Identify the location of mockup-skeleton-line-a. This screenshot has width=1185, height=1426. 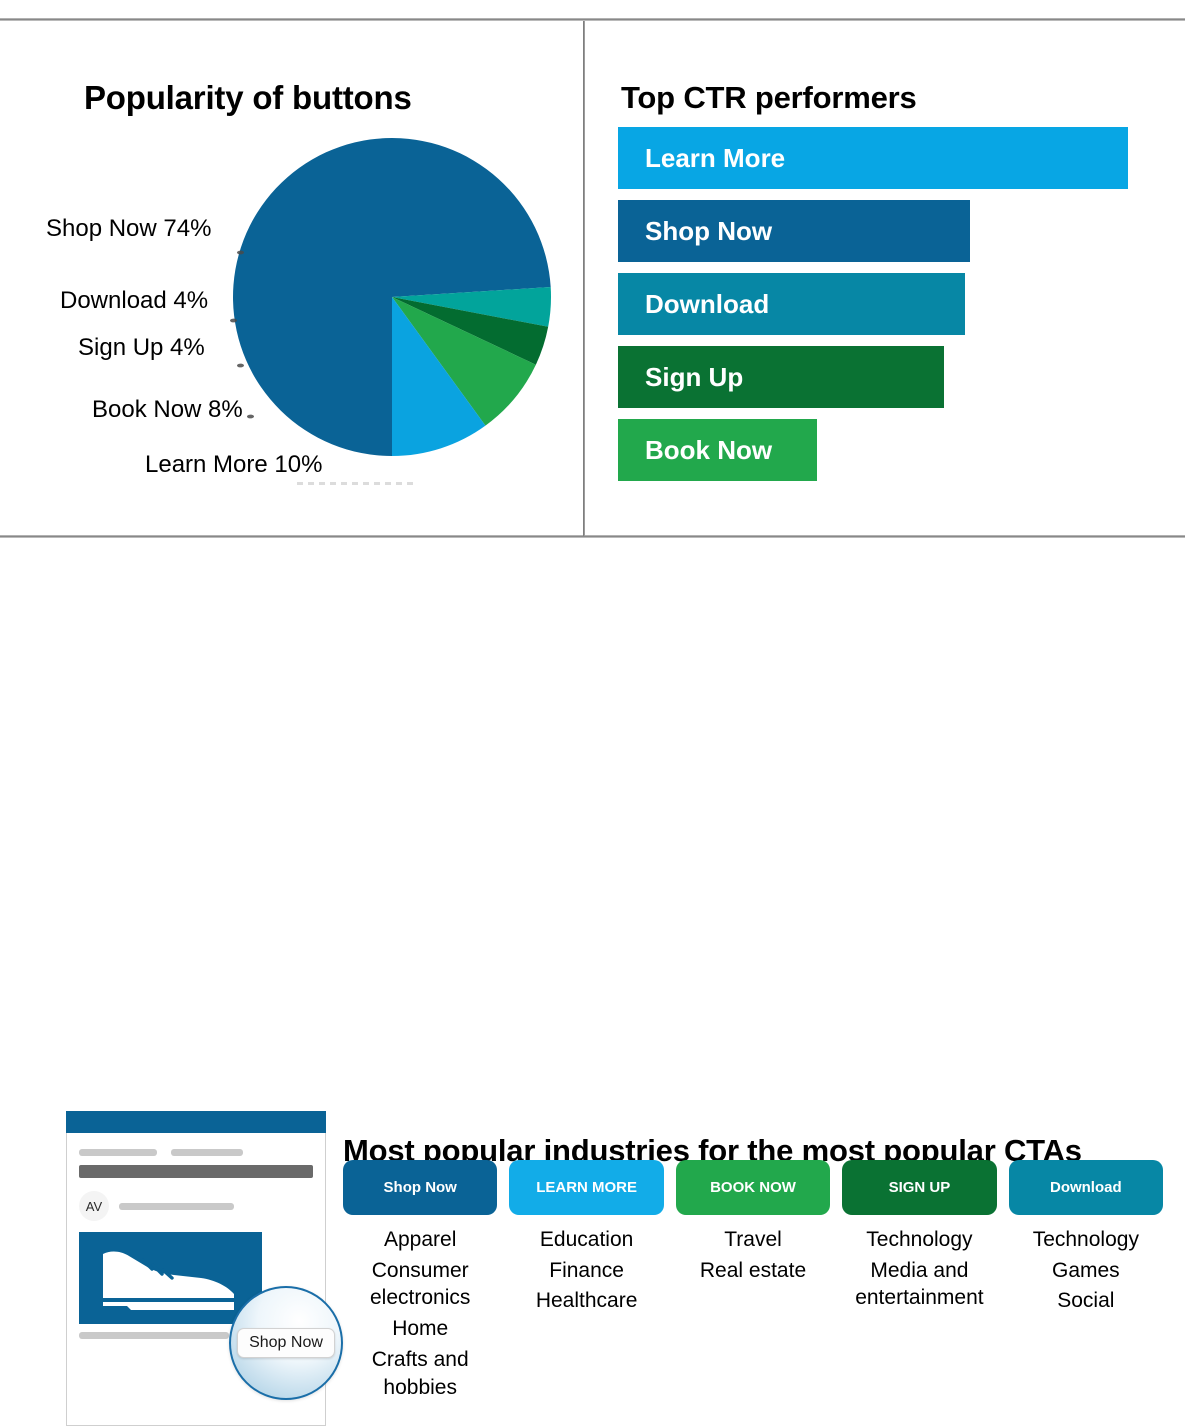
(118, 1152).